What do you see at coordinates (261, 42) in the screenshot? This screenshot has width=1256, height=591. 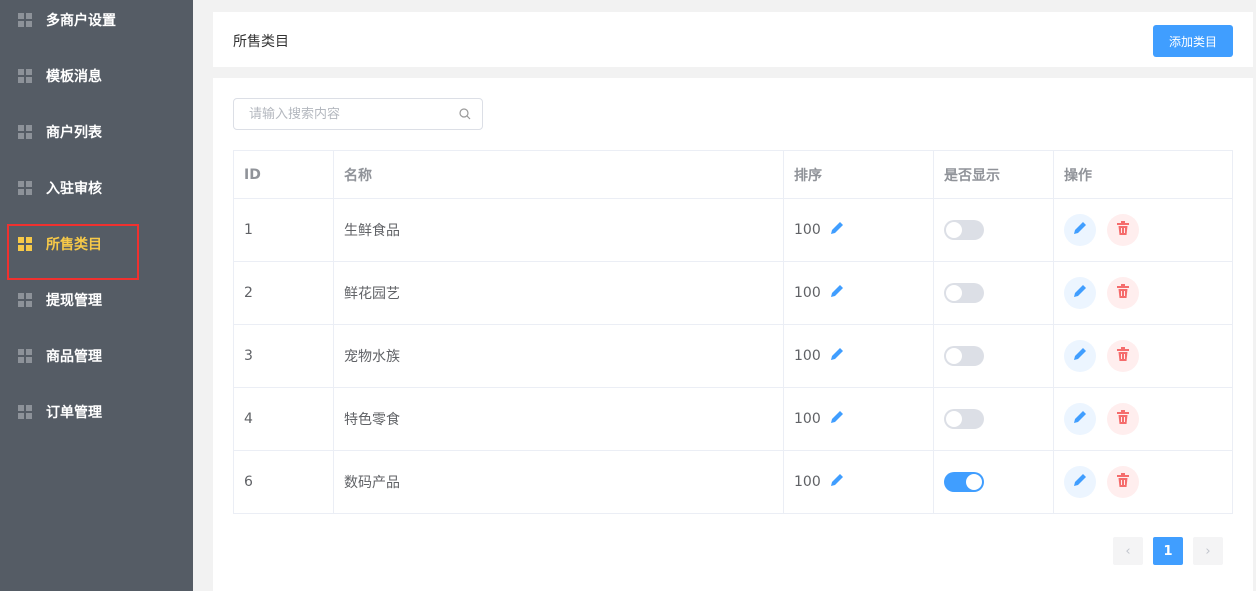 I see `page-title: 所售类目` at bounding box center [261, 42].